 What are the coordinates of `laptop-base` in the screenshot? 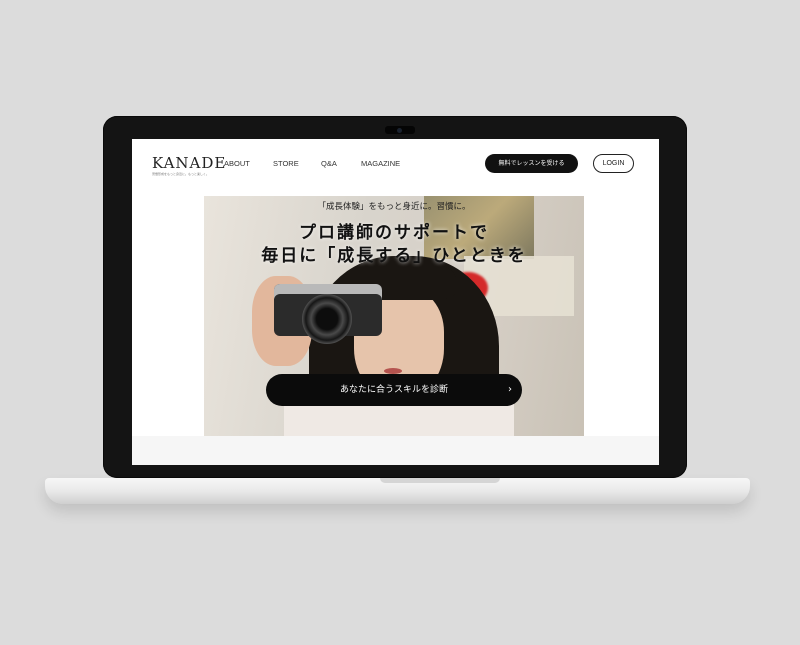 It's located at (397, 491).